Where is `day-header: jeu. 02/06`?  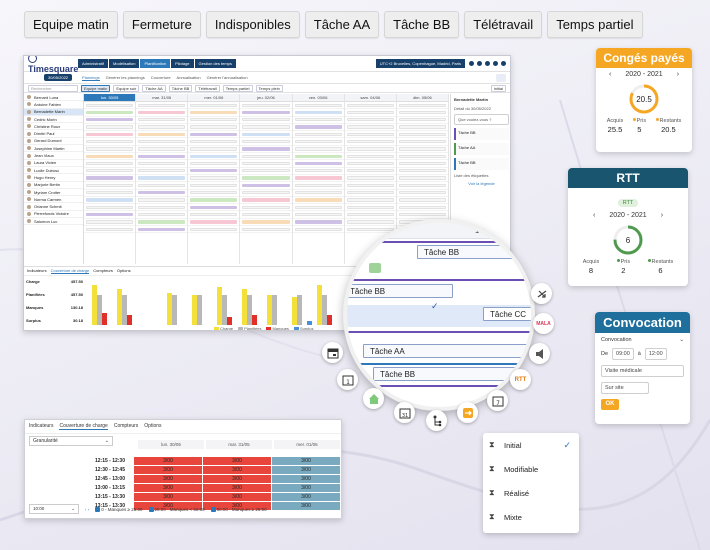 day-header: jeu. 02/06 is located at coordinates (266, 98).